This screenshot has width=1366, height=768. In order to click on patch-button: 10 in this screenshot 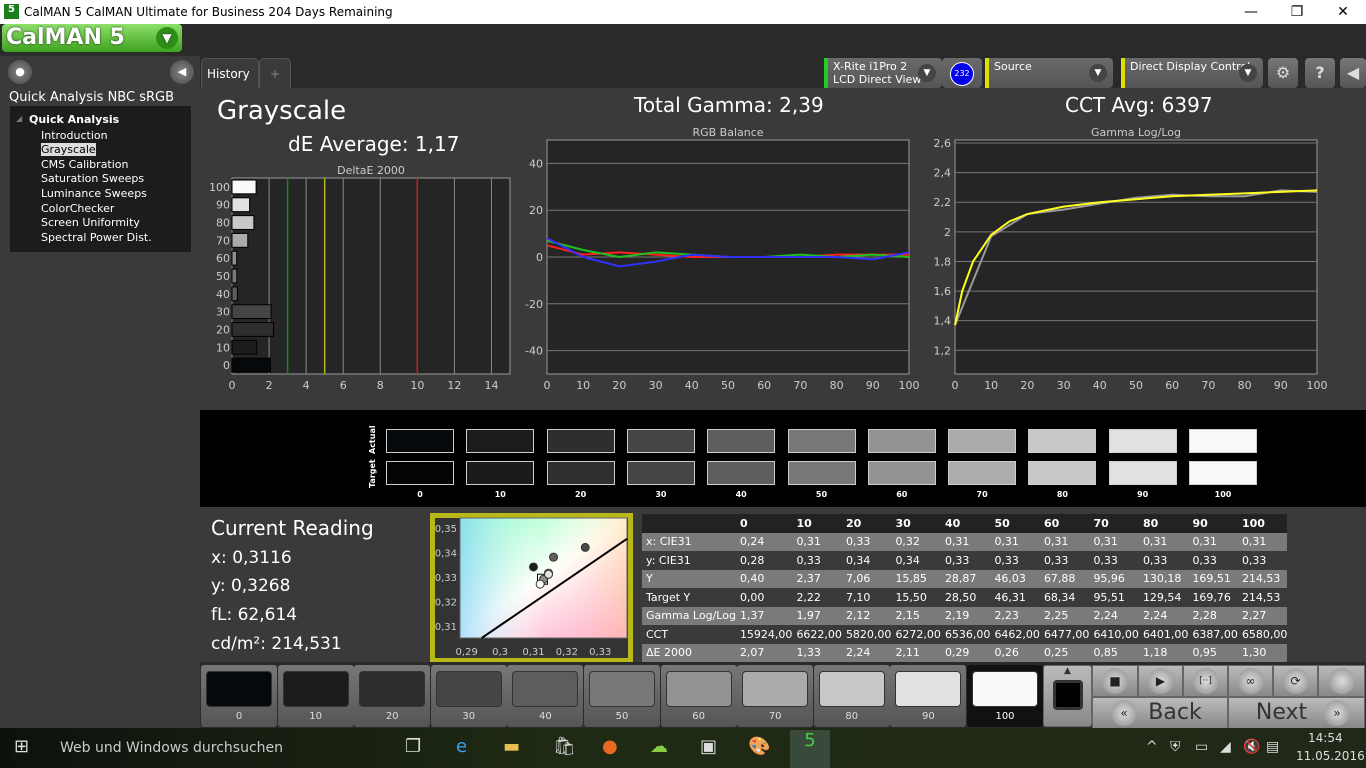, I will do `click(315, 696)`.